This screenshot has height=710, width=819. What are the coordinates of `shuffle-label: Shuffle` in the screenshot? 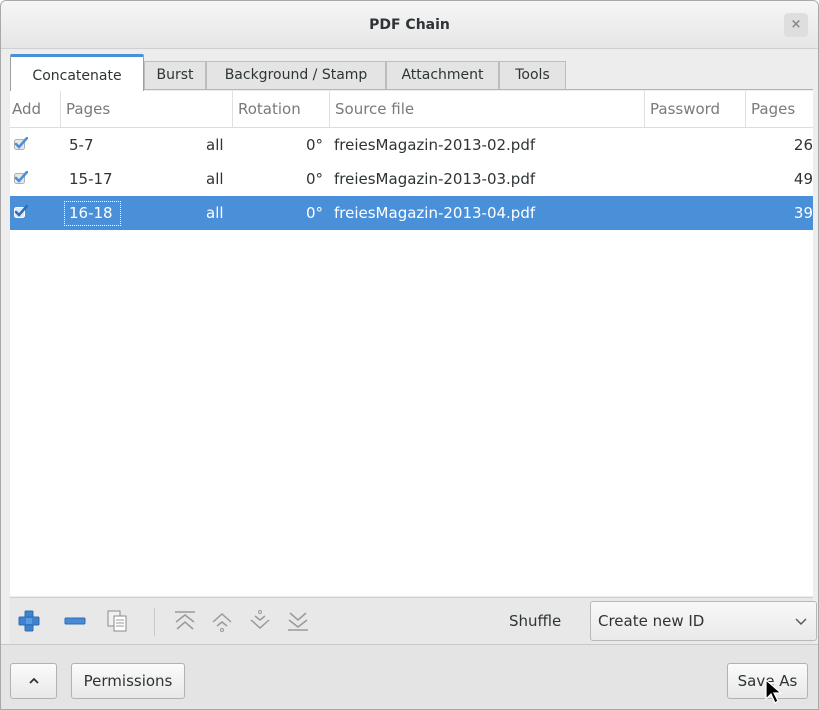 It's located at (535, 621).